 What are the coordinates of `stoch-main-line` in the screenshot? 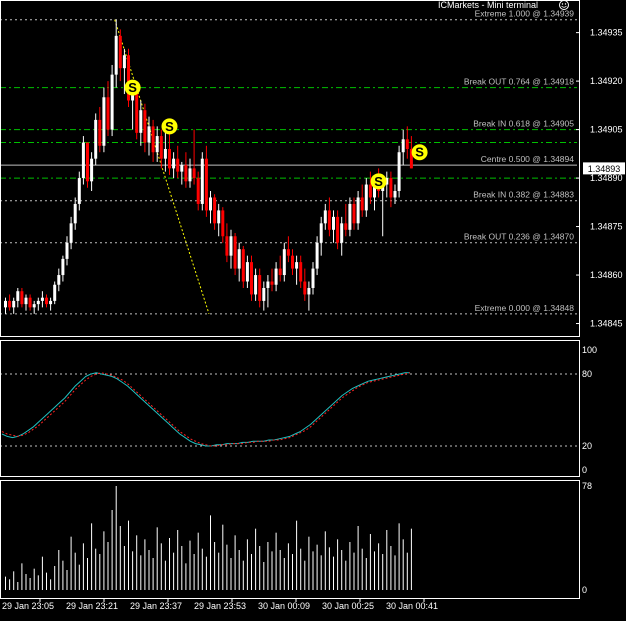 It's located at (205, 409).